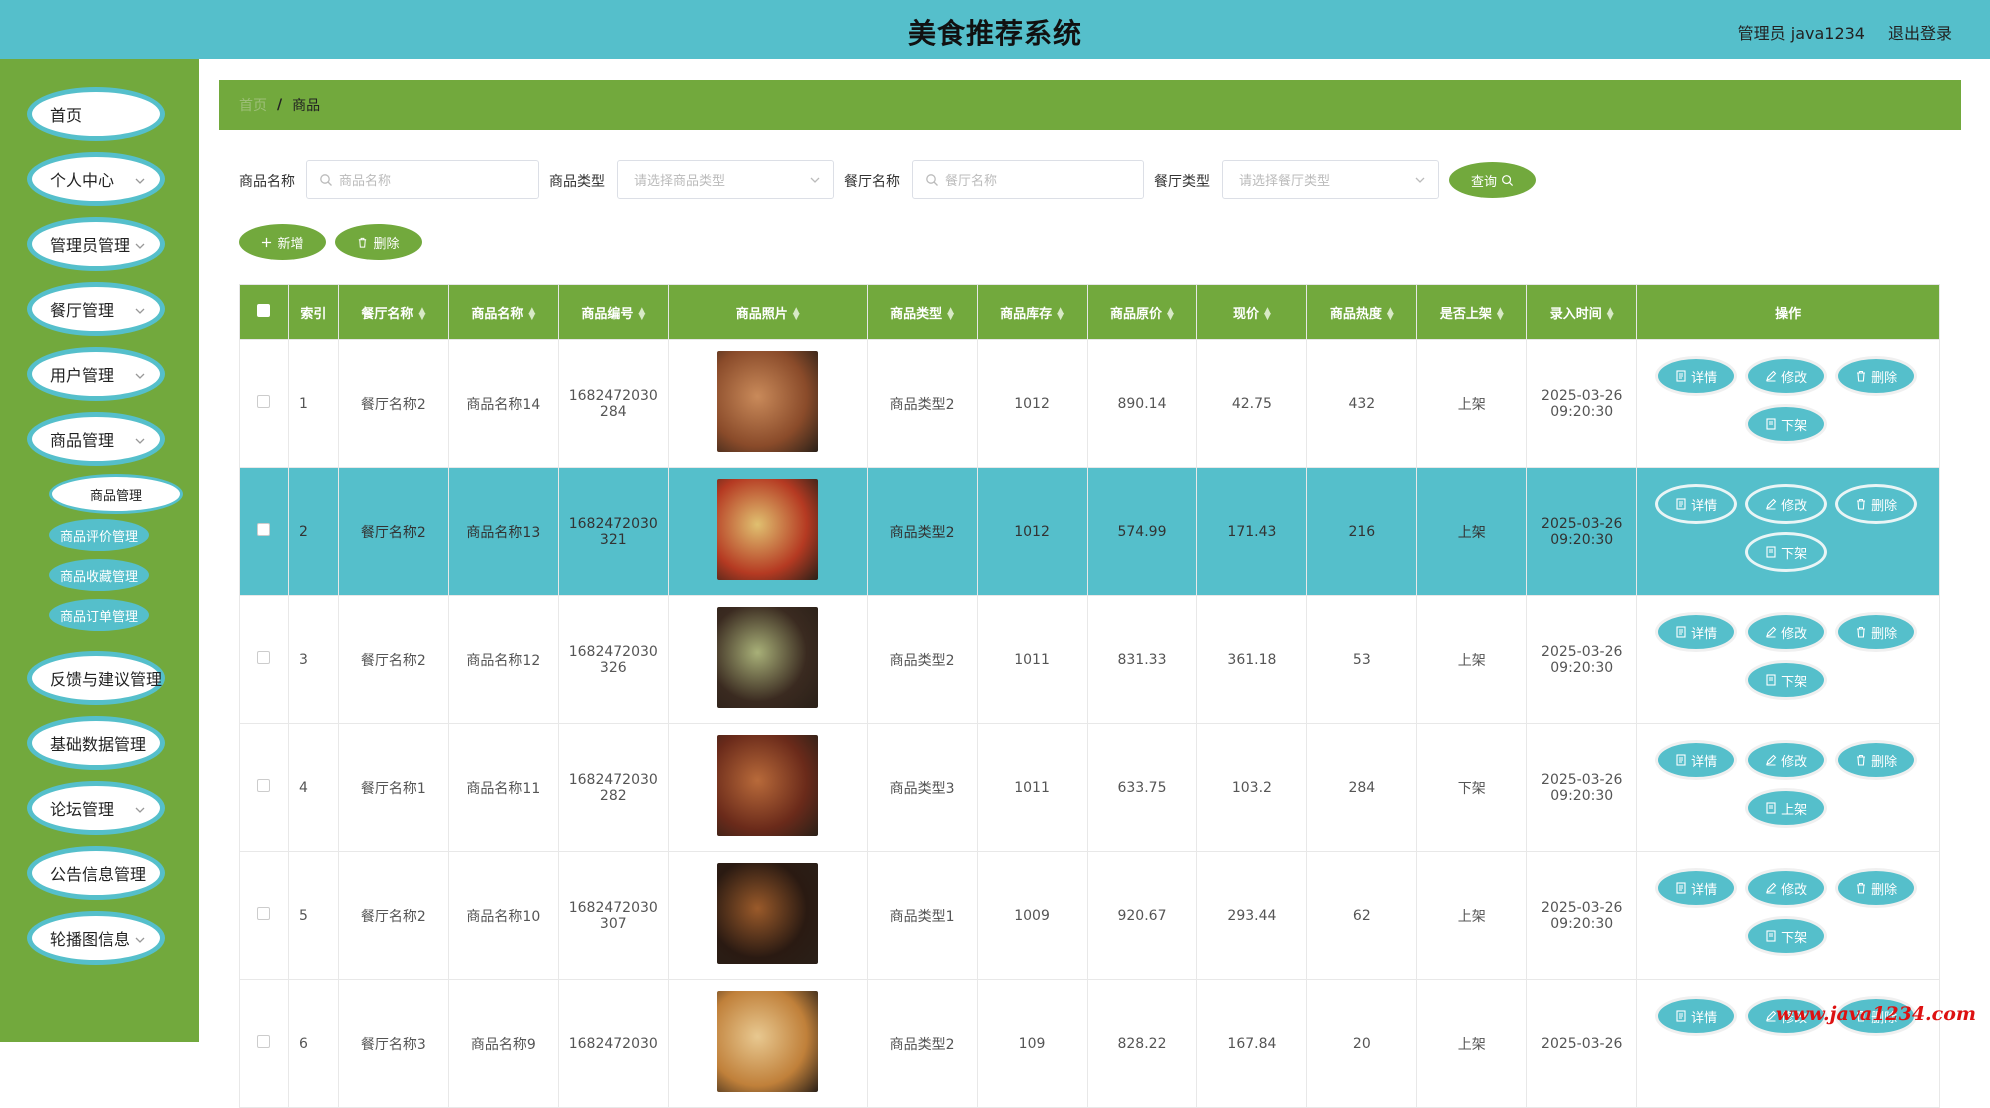 The image size is (1990, 1108). Describe the element at coordinates (96, 179) in the screenshot. I see `sidebar-item-profile: 个人中心` at that location.